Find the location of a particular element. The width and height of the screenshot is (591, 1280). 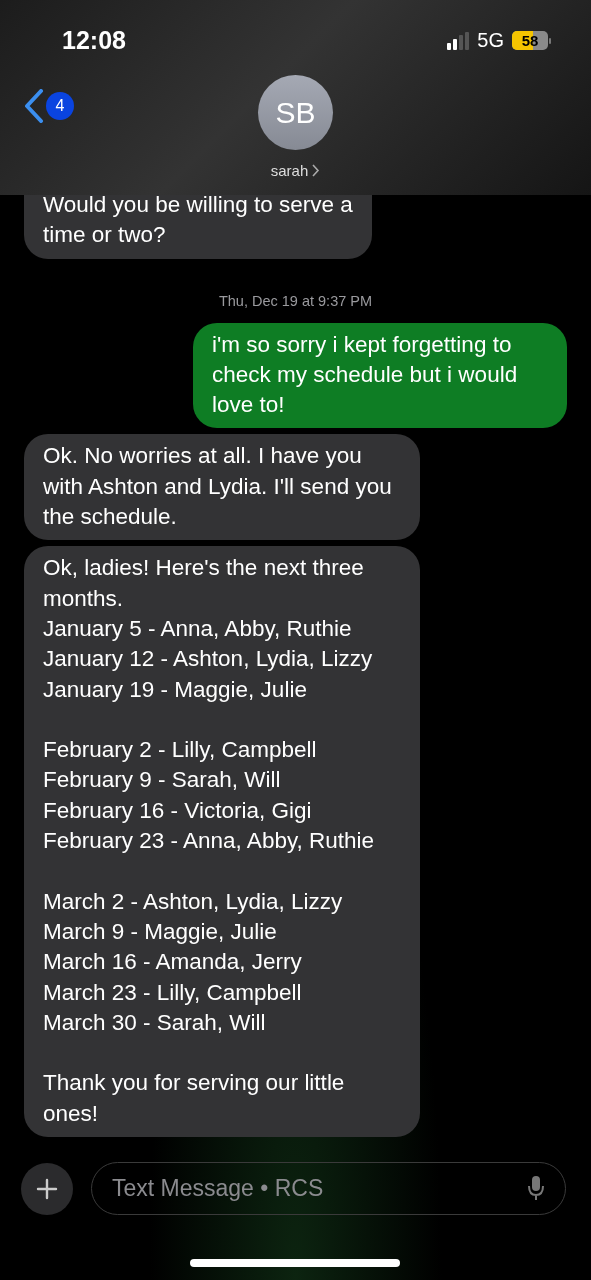

message-bubble: i'm so sorry i kept forgetting to check my schedule but i would love to! is located at coordinates (380, 375).